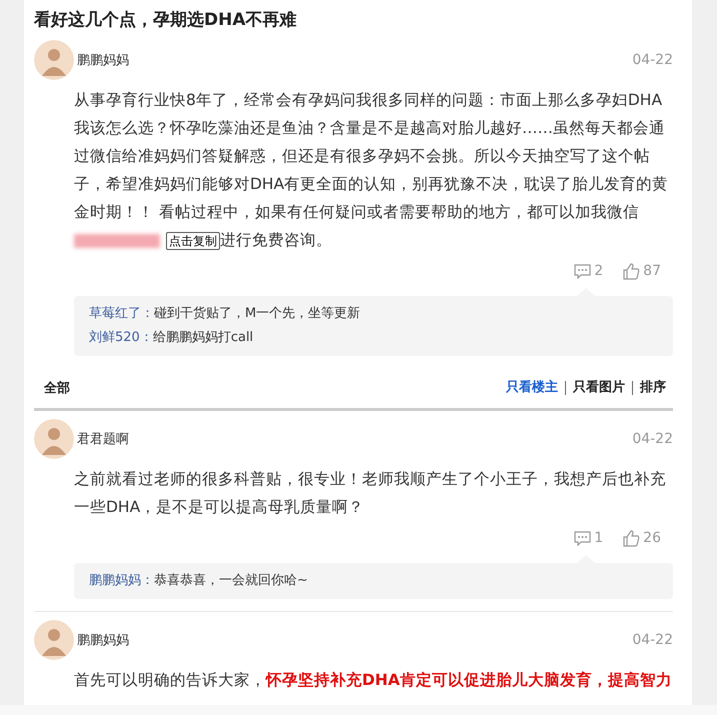 The width and height of the screenshot is (717, 715). I want to click on post-title: 看好这几个点，孕期选DHA不再难, so click(166, 20).